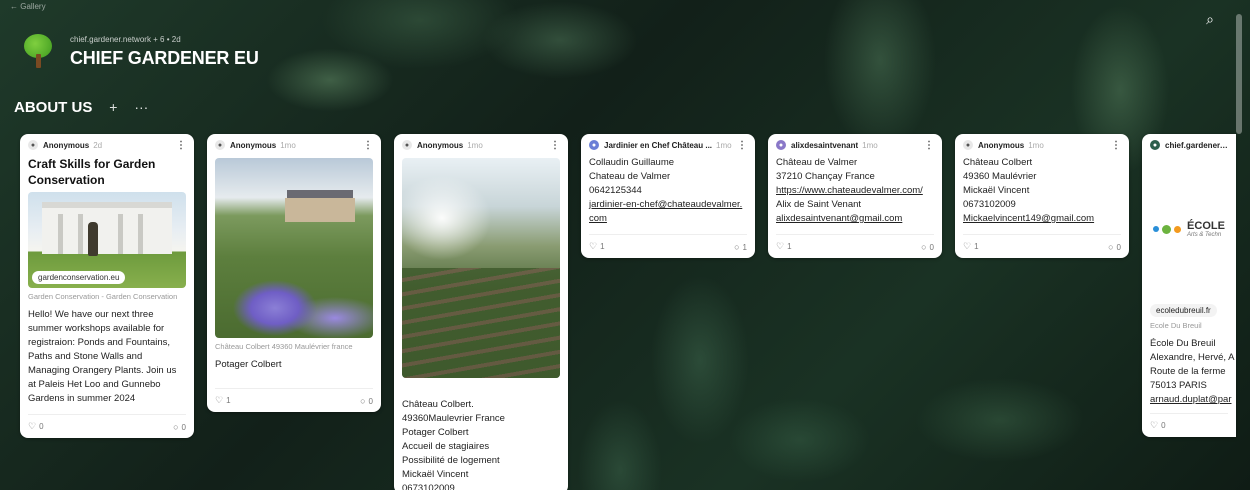 The image size is (1250, 490). I want to click on villa-photo: gardenconservation.eu, so click(107, 240).